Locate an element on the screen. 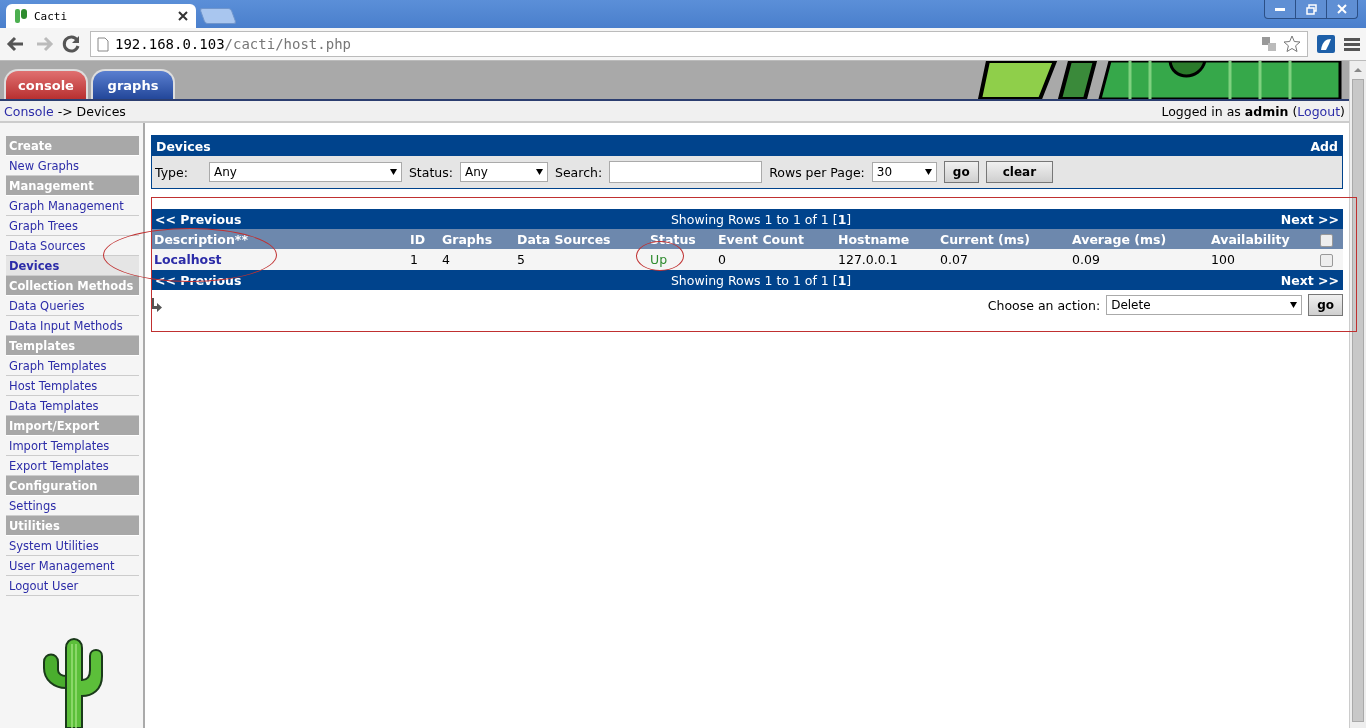 The image size is (1366, 728). action-dropdown: Delete is located at coordinates (1204, 305).